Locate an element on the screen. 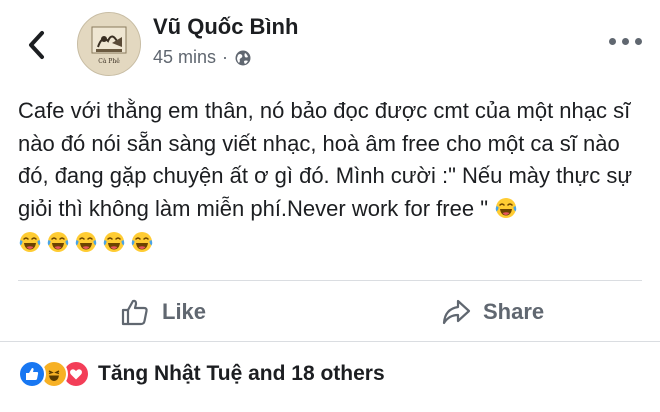 Image resolution: width=660 pixels, height=412 pixels. like-reaction-icon is located at coordinates (32, 374).